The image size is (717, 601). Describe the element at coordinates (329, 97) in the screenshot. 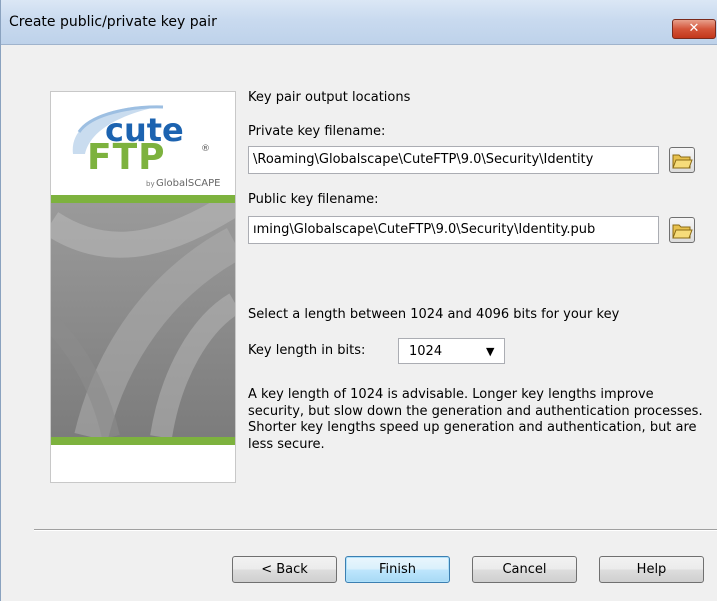

I see `section-heading: Key pair output locations` at that location.